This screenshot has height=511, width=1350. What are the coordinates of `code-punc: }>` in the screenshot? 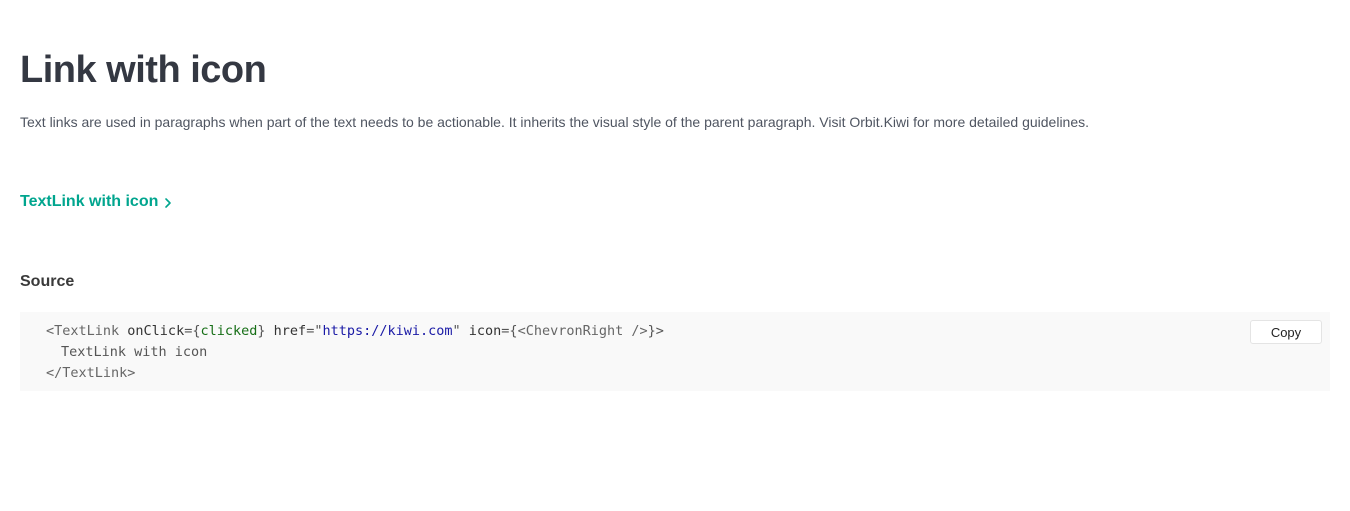 It's located at (655, 331).